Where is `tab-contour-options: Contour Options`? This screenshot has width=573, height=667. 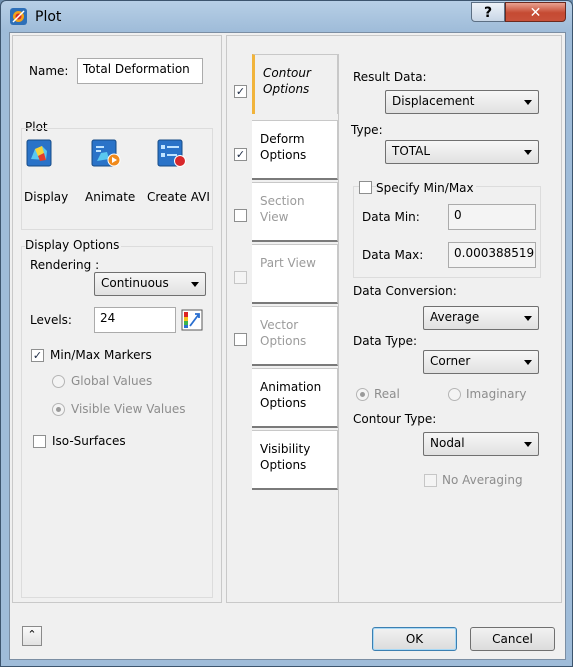
tab-contour-options: Contour Options is located at coordinates (295, 84).